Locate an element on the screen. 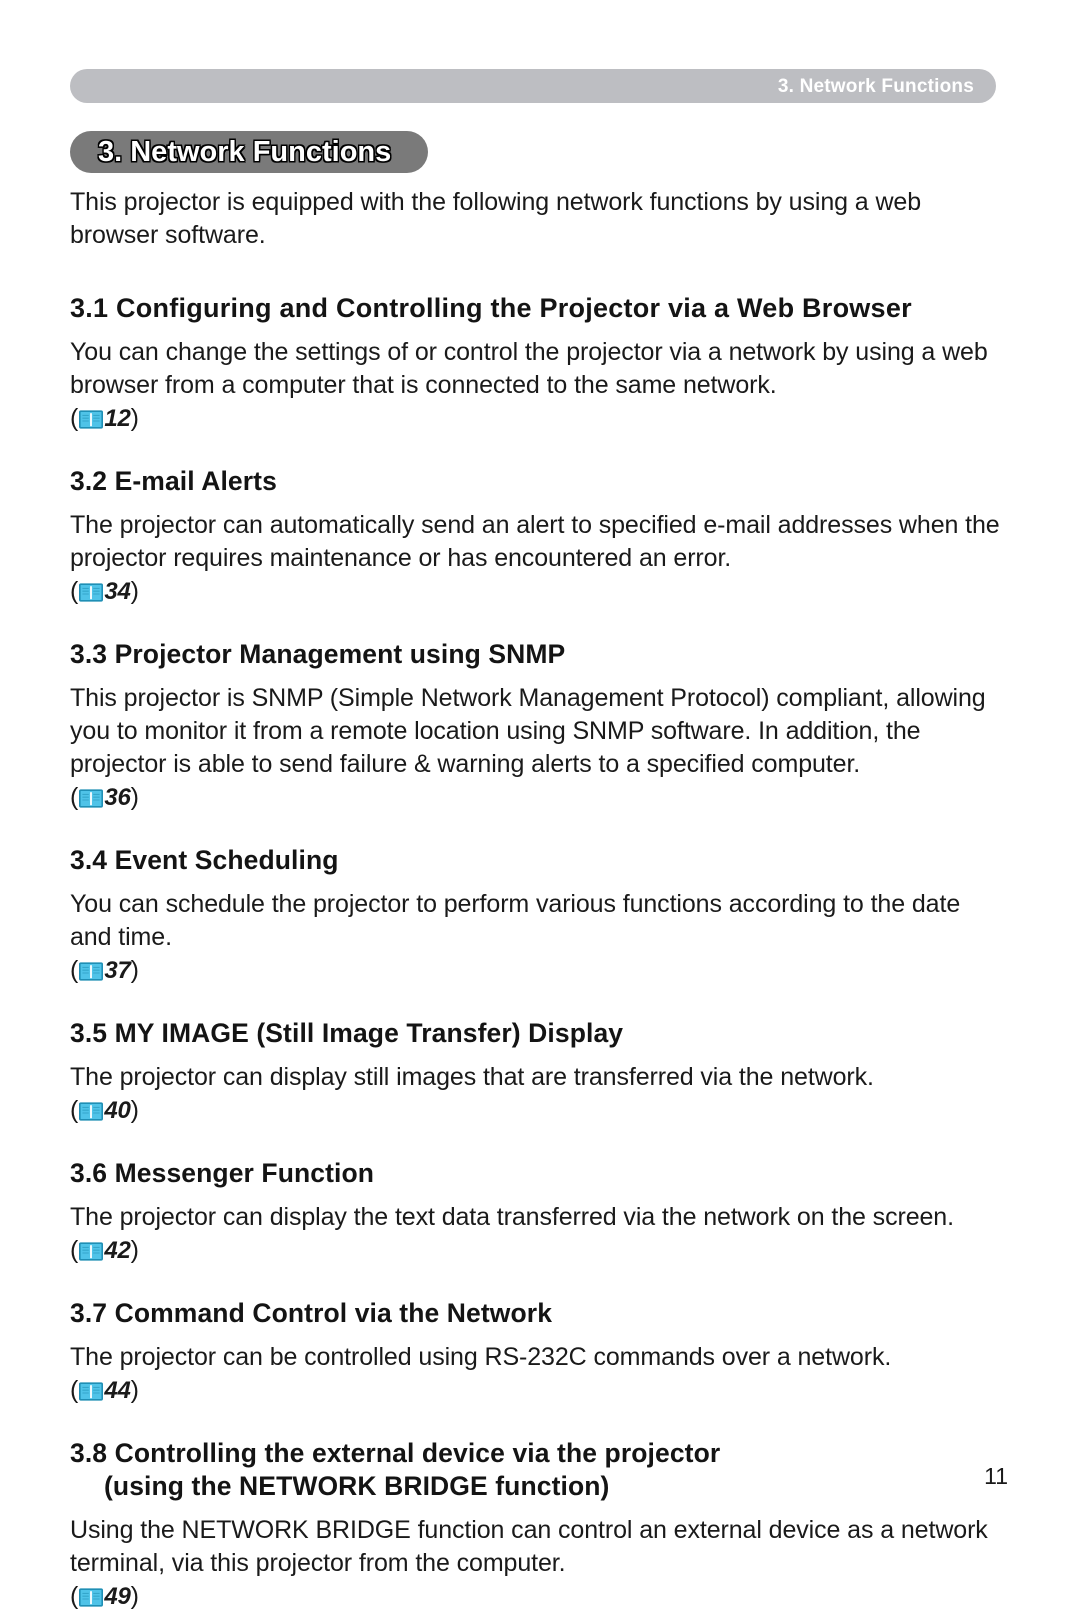 This screenshot has width=1080, height=1616. chapter-title-text: 3. Network Functions is located at coordinates (245, 151).